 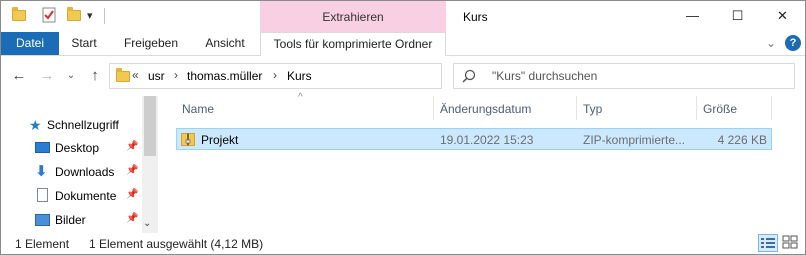 I want to click on search-placeholder: "Kurs" durchsuchen, so click(x=545, y=76).